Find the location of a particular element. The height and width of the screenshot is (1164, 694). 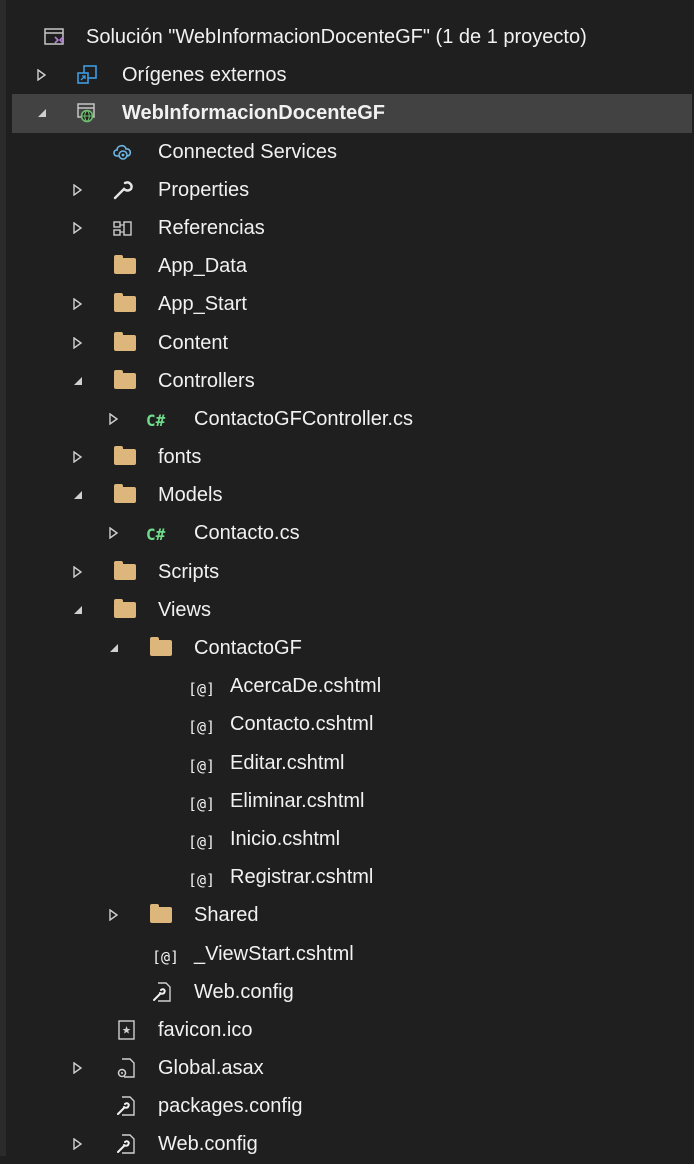

tree-row-file-view: [@] AcercaDe.cshtml is located at coordinates (352, 686).